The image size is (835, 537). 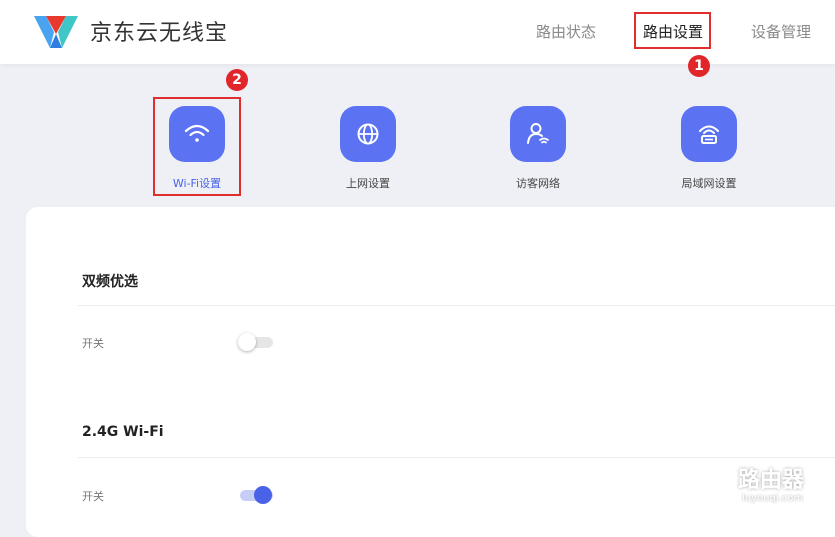 I want to click on tab-guest-network: 访客网络, so click(x=538, y=151).